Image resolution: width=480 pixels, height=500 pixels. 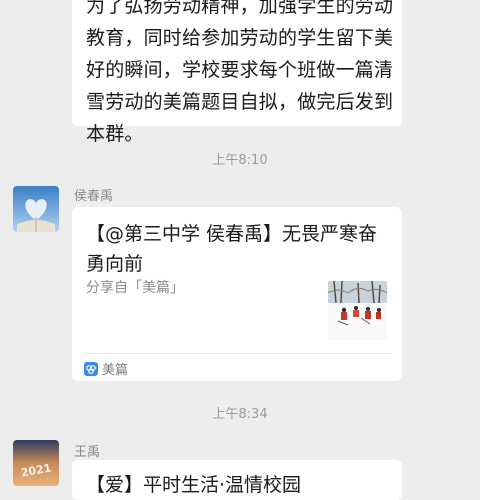 I want to click on meipian-logo-icon, so click(x=91, y=368).